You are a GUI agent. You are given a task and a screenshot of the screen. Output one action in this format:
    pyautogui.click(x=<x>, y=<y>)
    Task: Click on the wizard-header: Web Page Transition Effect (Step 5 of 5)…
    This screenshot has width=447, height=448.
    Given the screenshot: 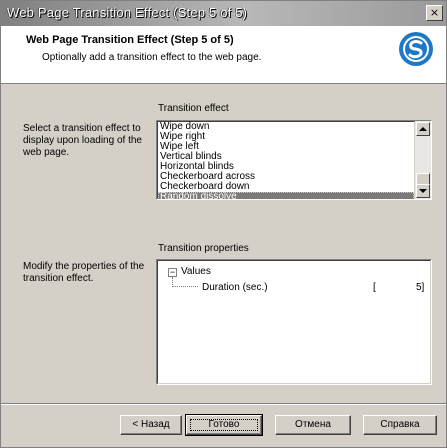 What is the action you would take?
    pyautogui.click(x=223, y=55)
    